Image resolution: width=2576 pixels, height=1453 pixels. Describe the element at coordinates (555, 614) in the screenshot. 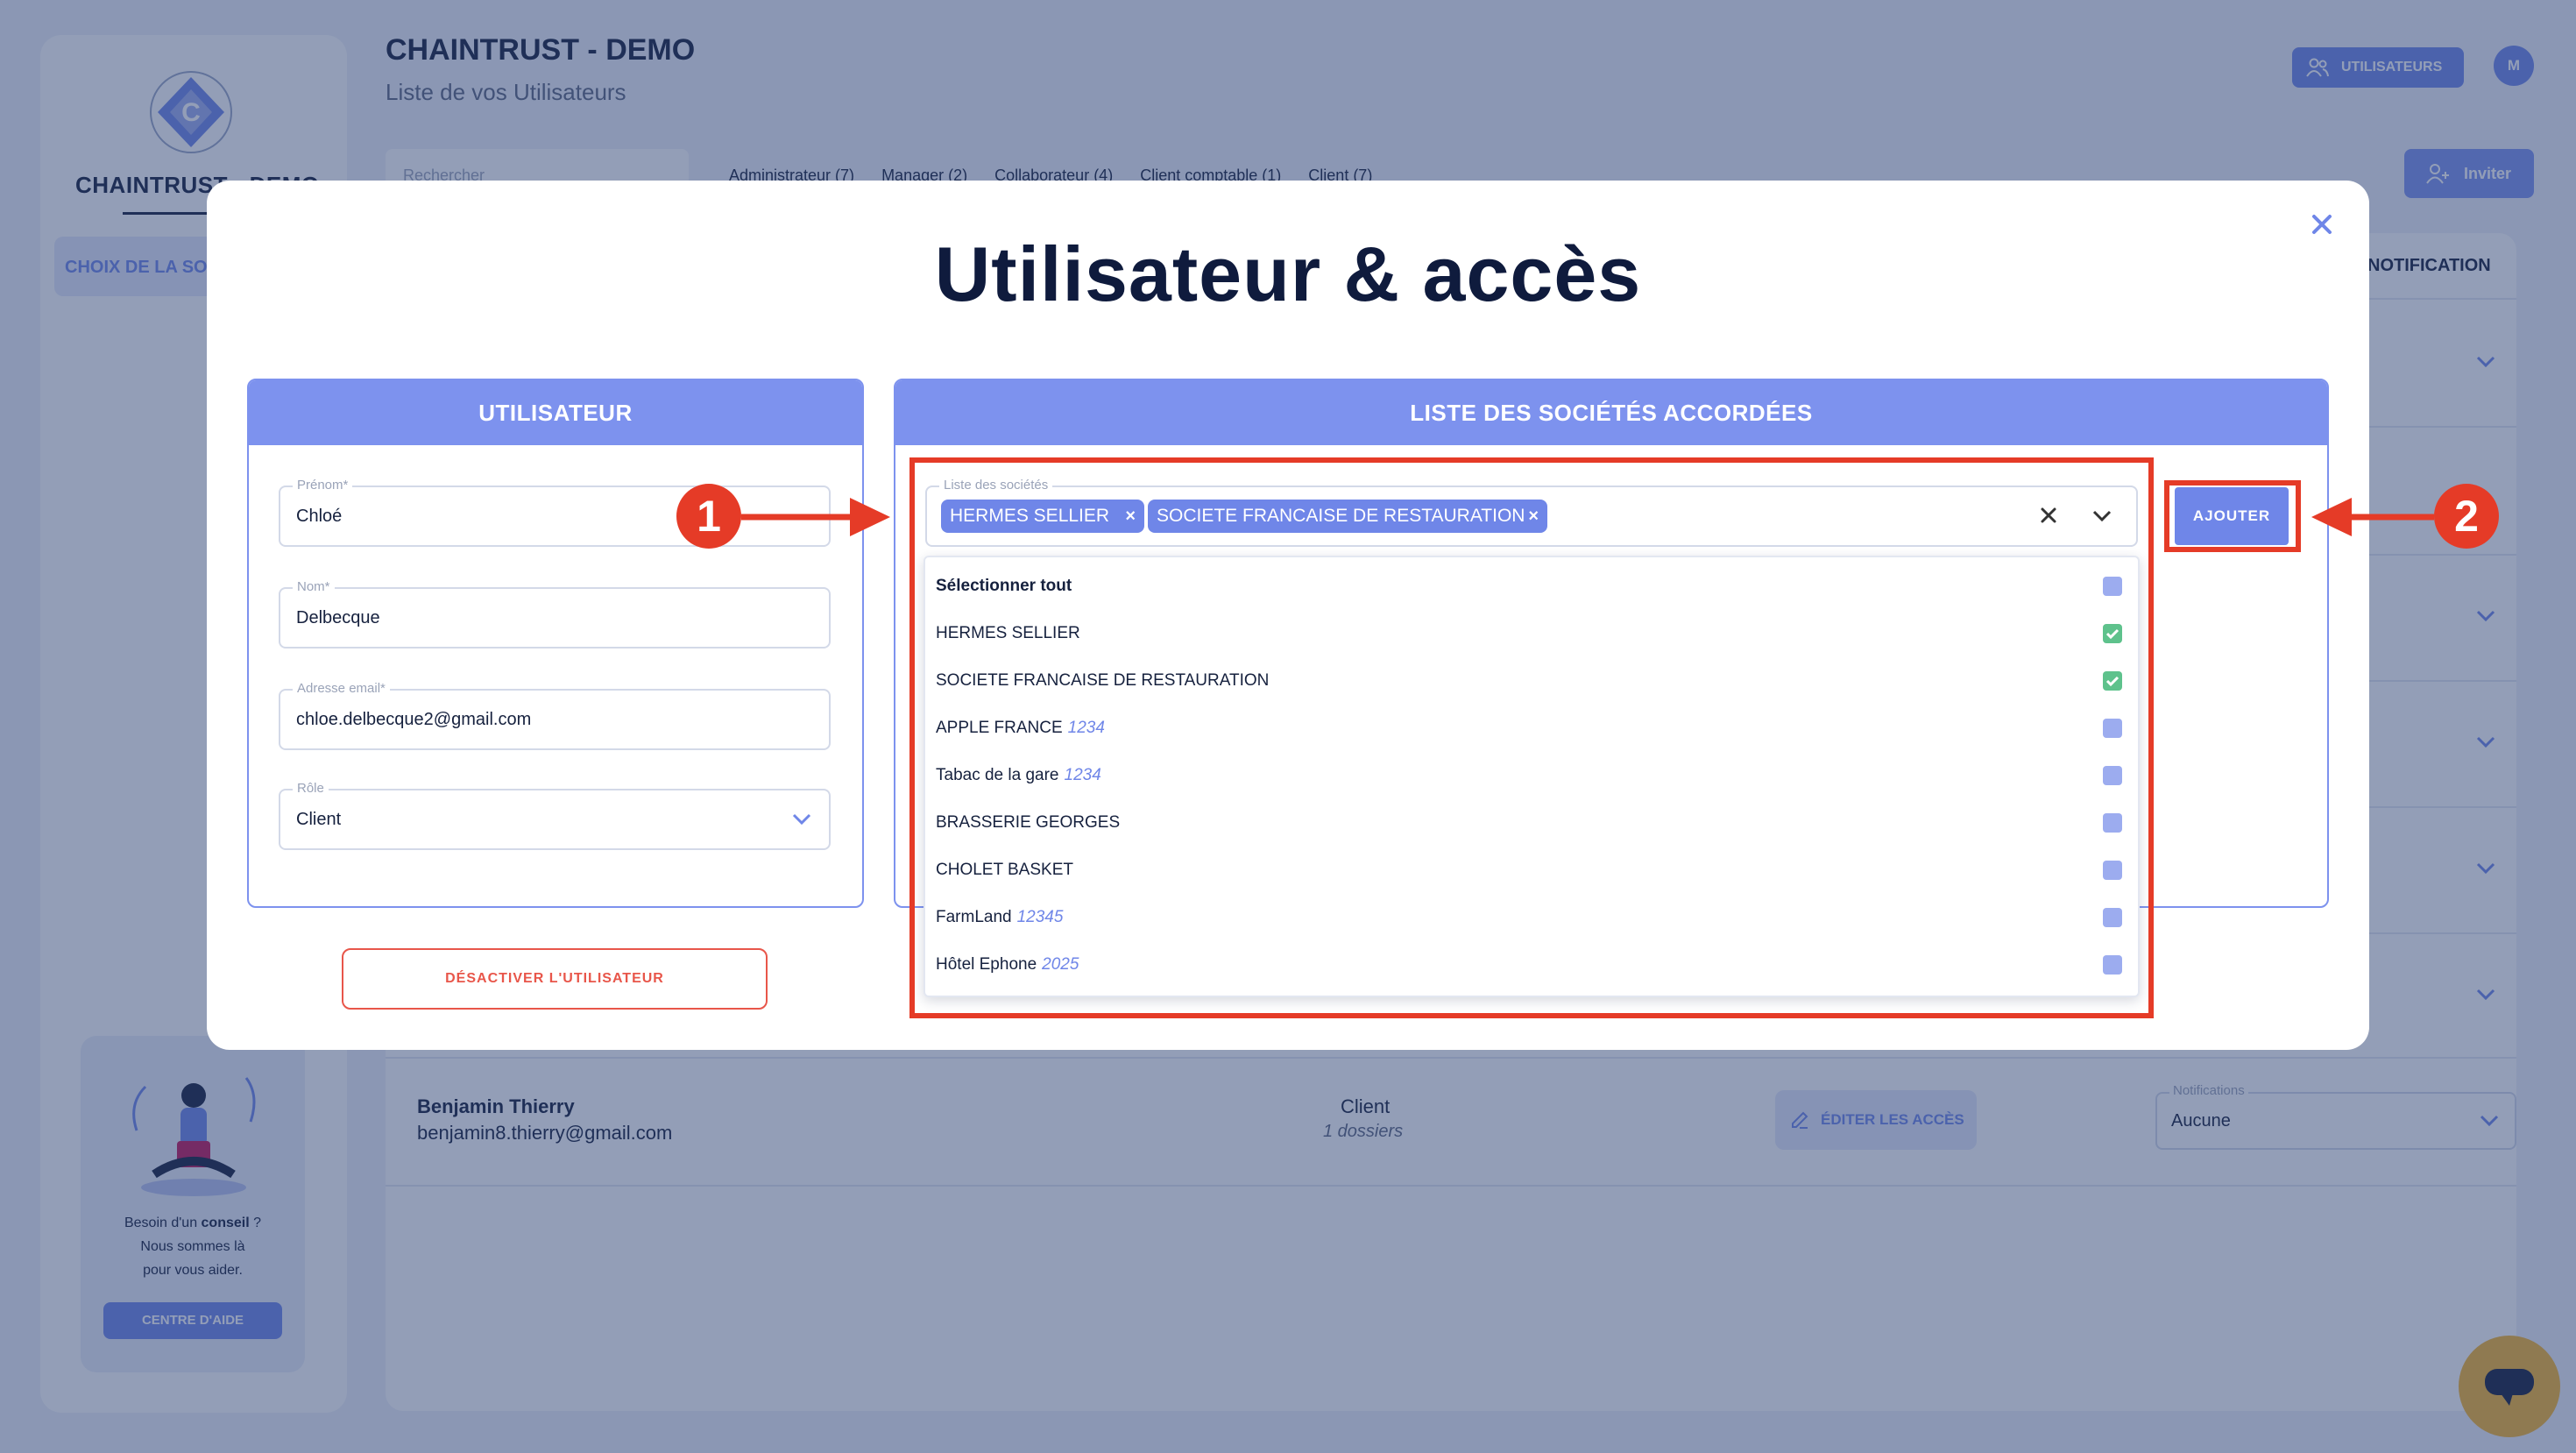

I see `last-name-field: Nom* Delbecque` at that location.